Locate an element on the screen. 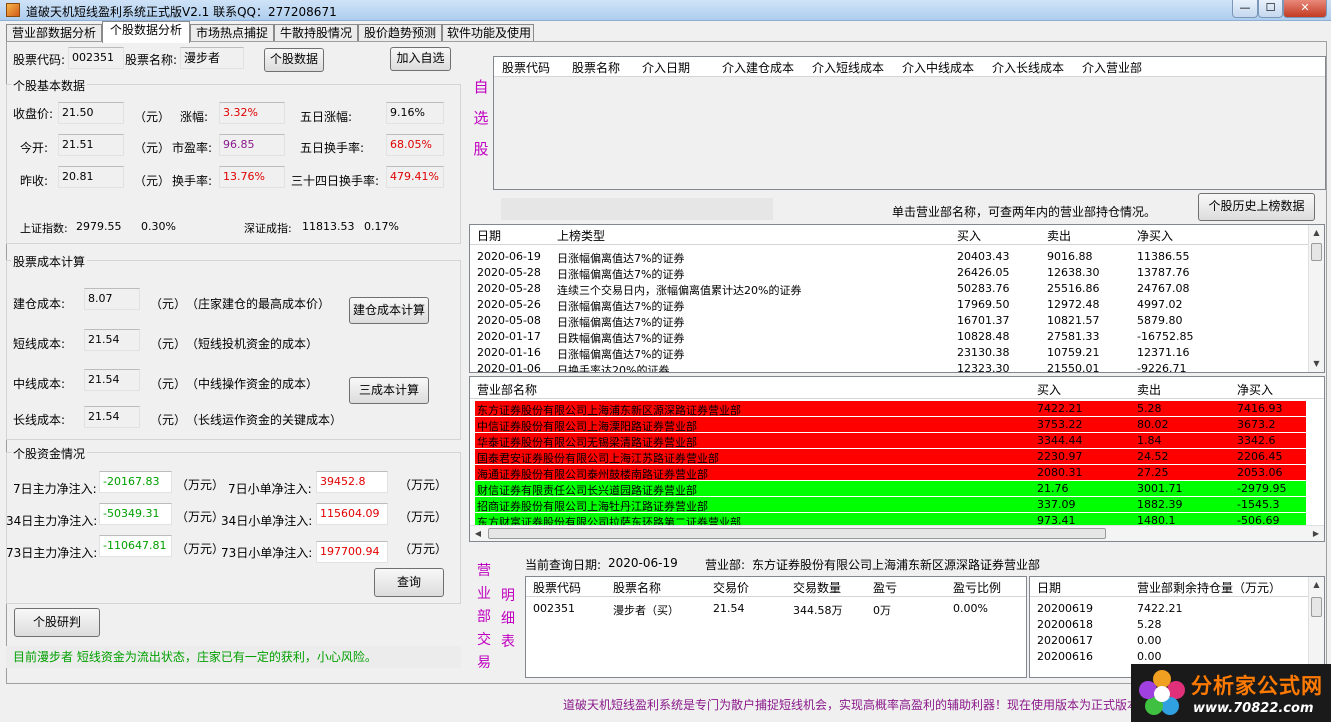 This screenshot has width=1331, height=722. holdings-row: 20200618 5.28 is located at coordinates (1177, 625).